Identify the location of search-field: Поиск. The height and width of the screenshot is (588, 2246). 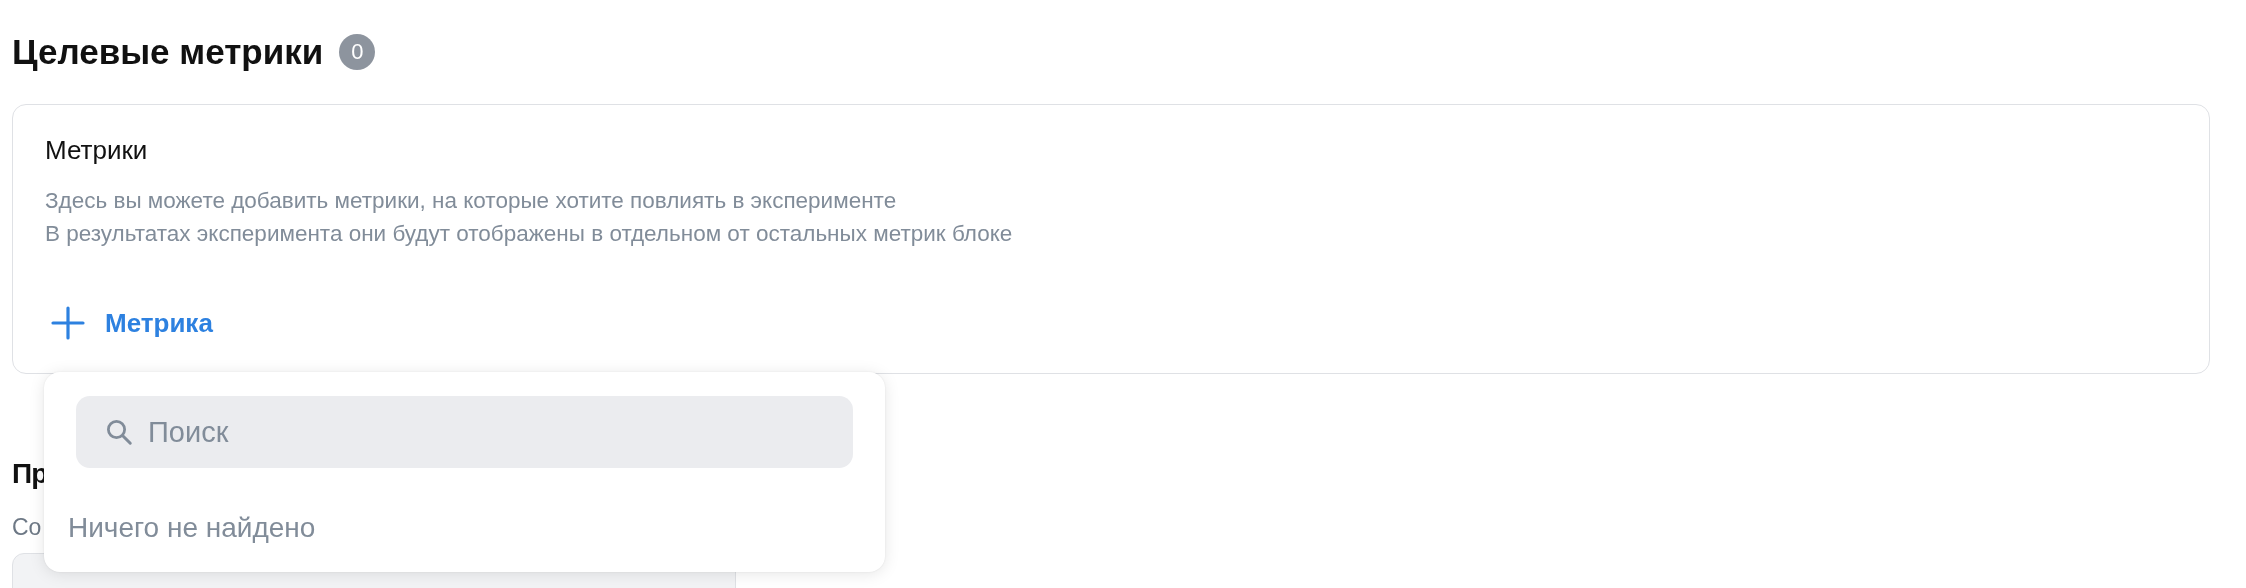
(464, 432).